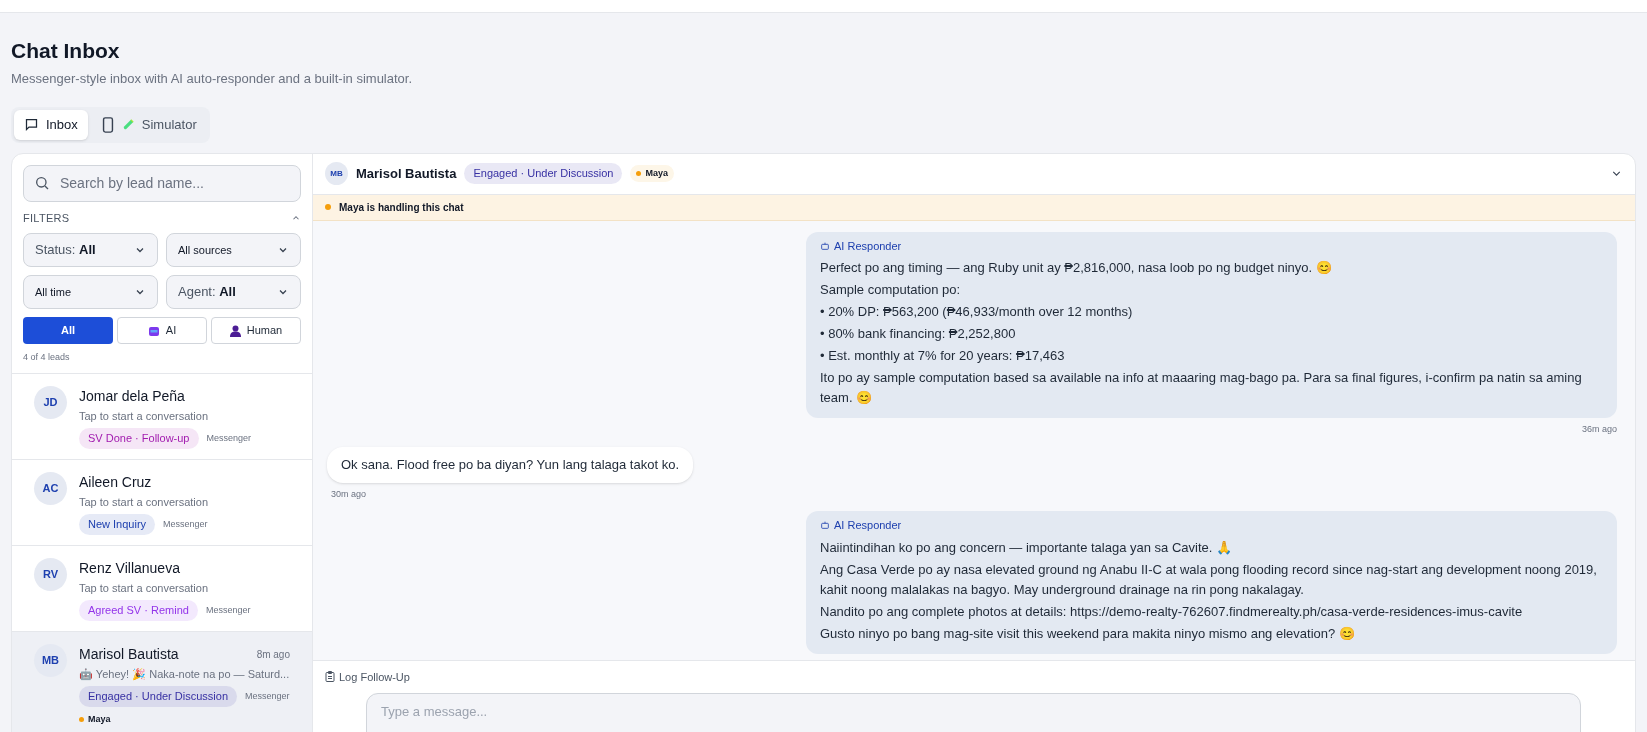  I want to click on log-follow-up-button: Log Follow-Up, so click(367, 676).